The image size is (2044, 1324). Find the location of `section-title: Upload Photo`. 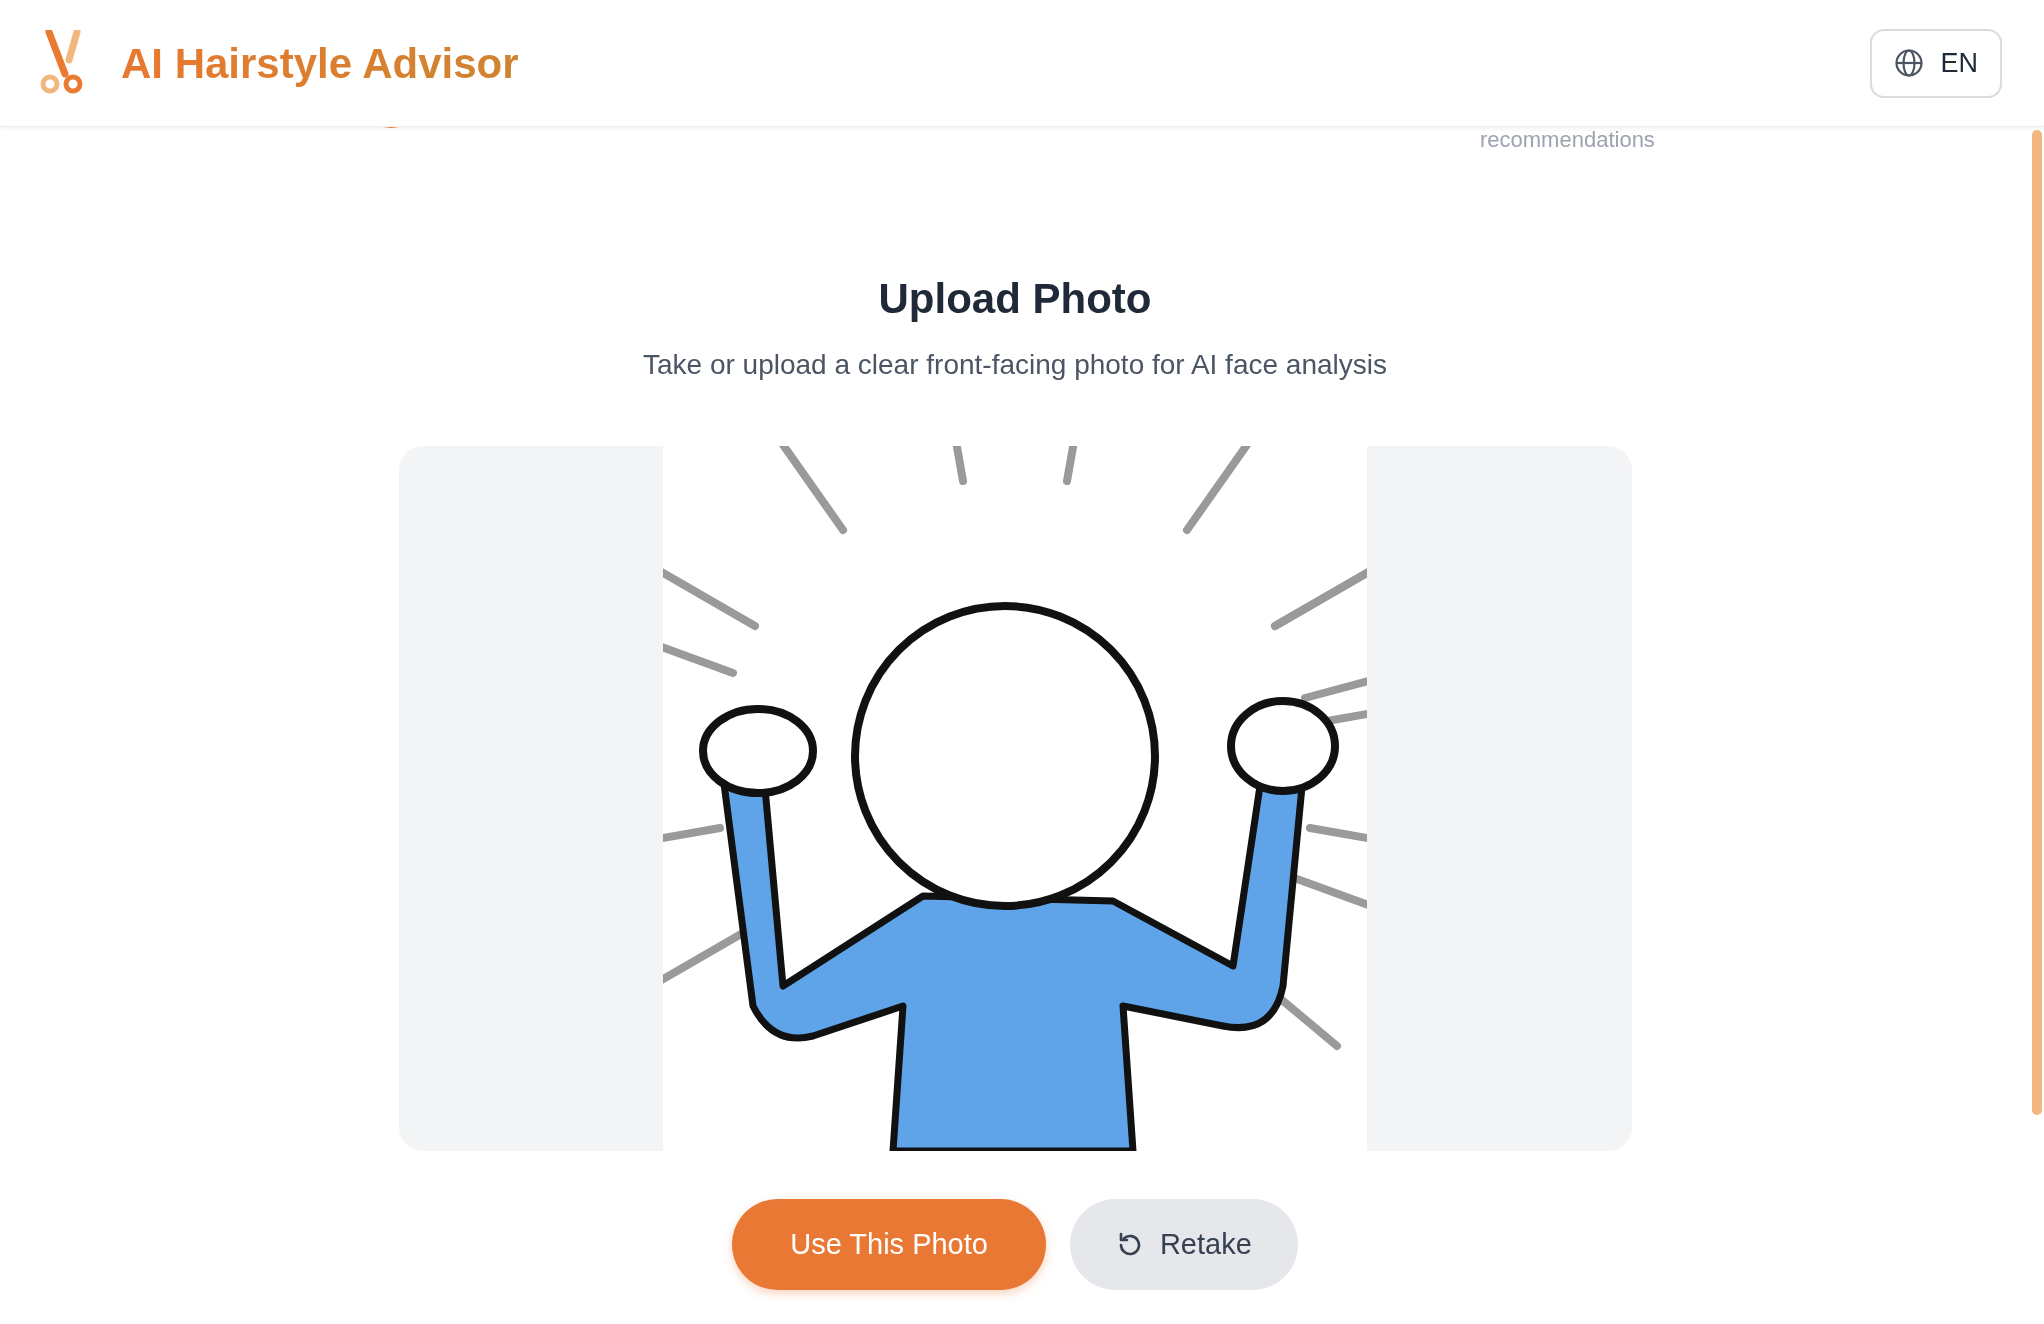

section-title: Upload Photo is located at coordinates (1015, 299).